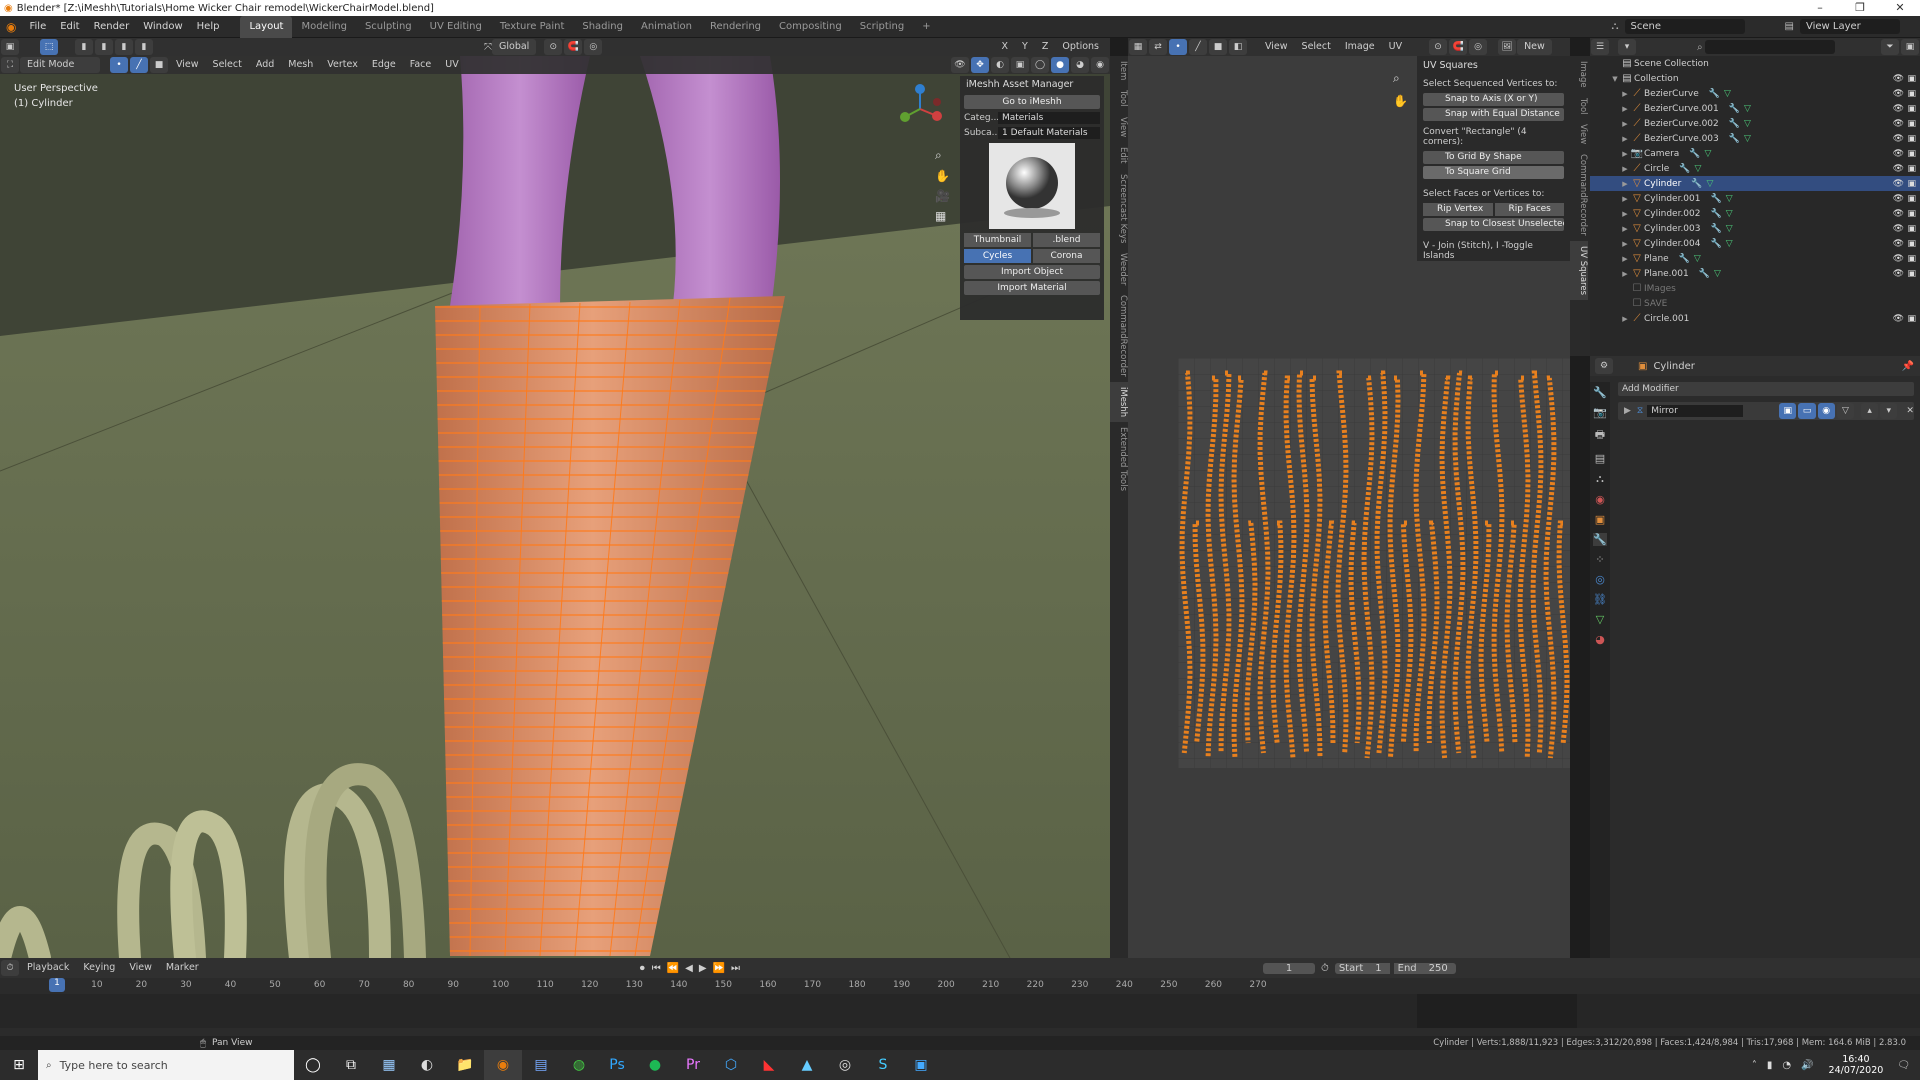 The image size is (1920, 1080). What do you see at coordinates (1770, 1065) in the screenshot?
I see `battery-icon: ▮` at bounding box center [1770, 1065].